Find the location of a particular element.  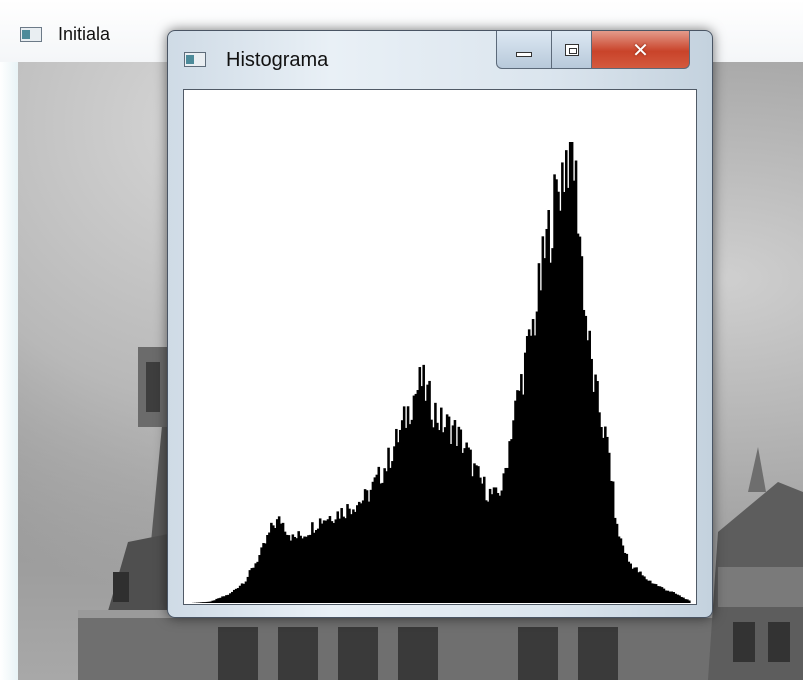

close-icon: ✕ is located at coordinates (640, 49).